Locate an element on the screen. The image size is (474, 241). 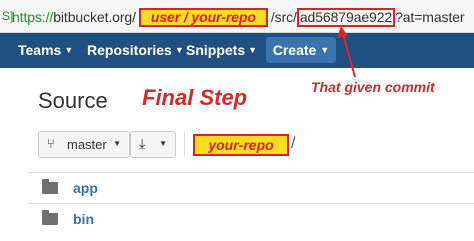
branch-icon: ⑂ is located at coordinates (51, 143).